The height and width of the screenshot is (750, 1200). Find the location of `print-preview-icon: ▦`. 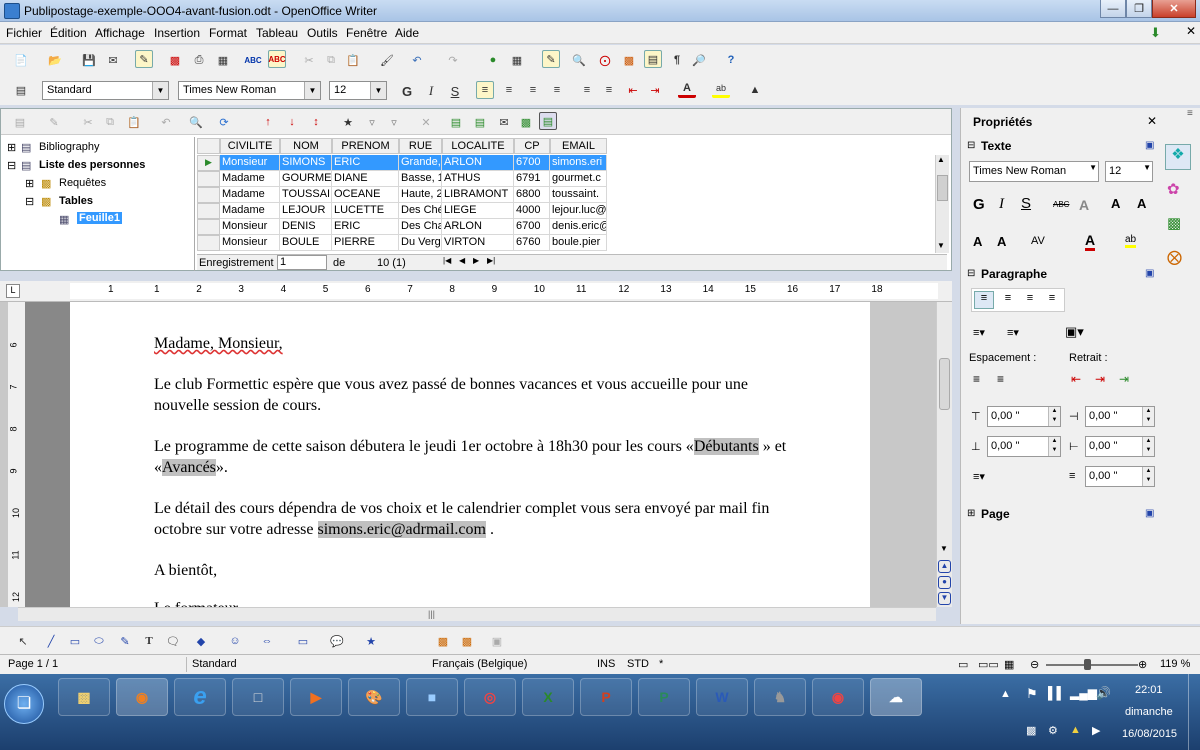

print-preview-icon: ▦ is located at coordinates (223, 60).